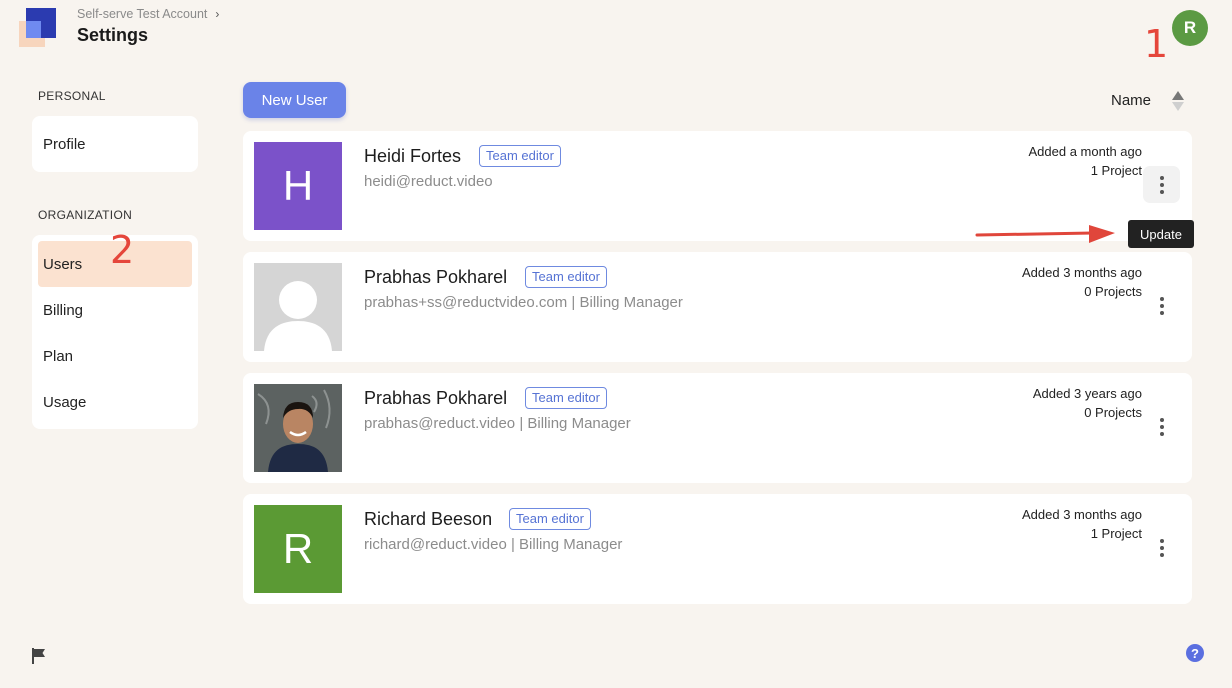  What do you see at coordinates (1161, 234) in the screenshot?
I see `update-tooltip: Update` at bounding box center [1161, 234].